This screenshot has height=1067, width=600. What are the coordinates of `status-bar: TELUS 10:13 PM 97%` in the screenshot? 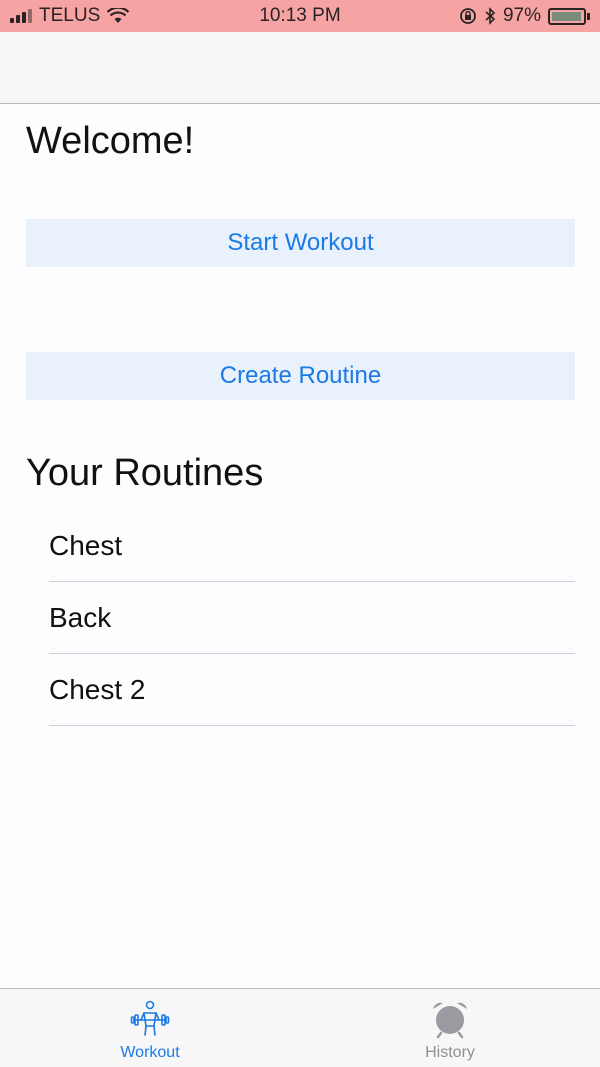 It's located at (300, 16).